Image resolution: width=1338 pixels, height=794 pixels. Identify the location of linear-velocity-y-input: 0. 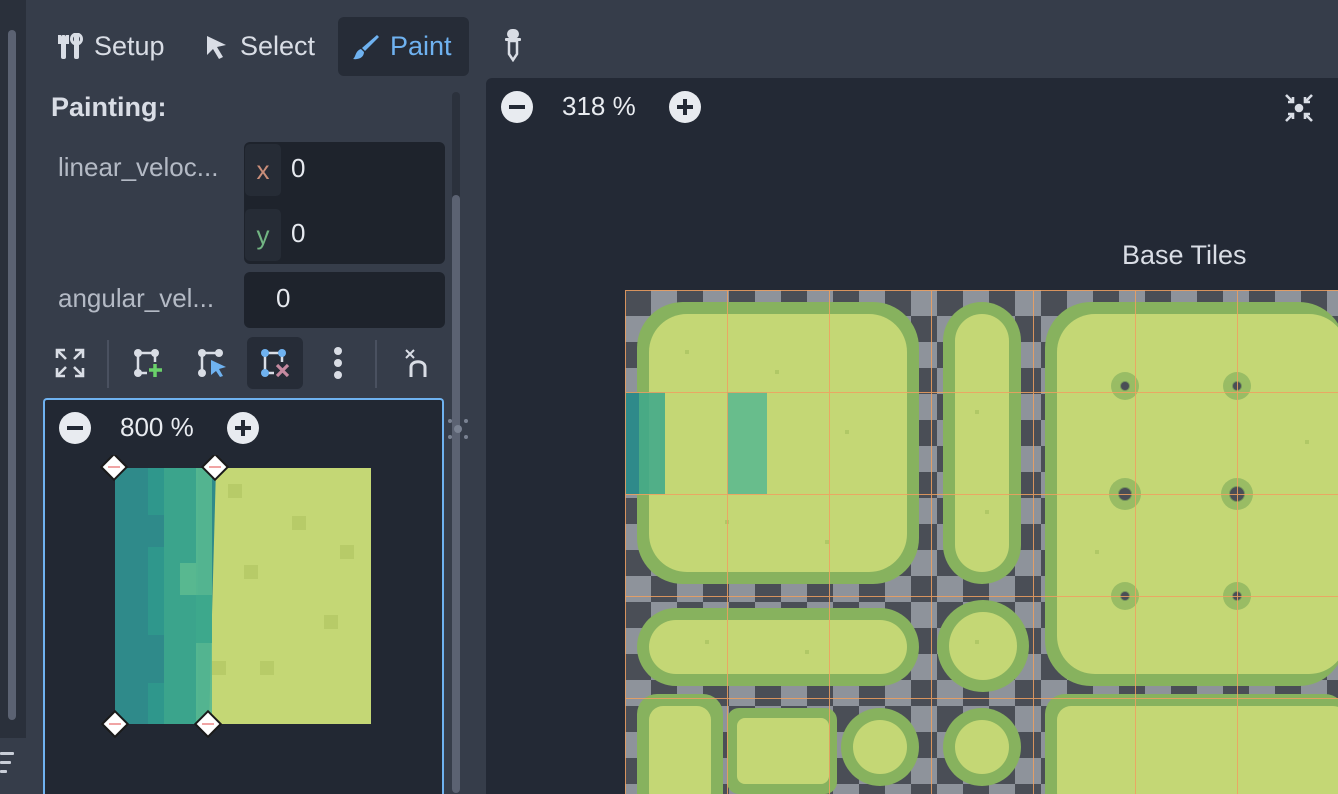
(298, 233).